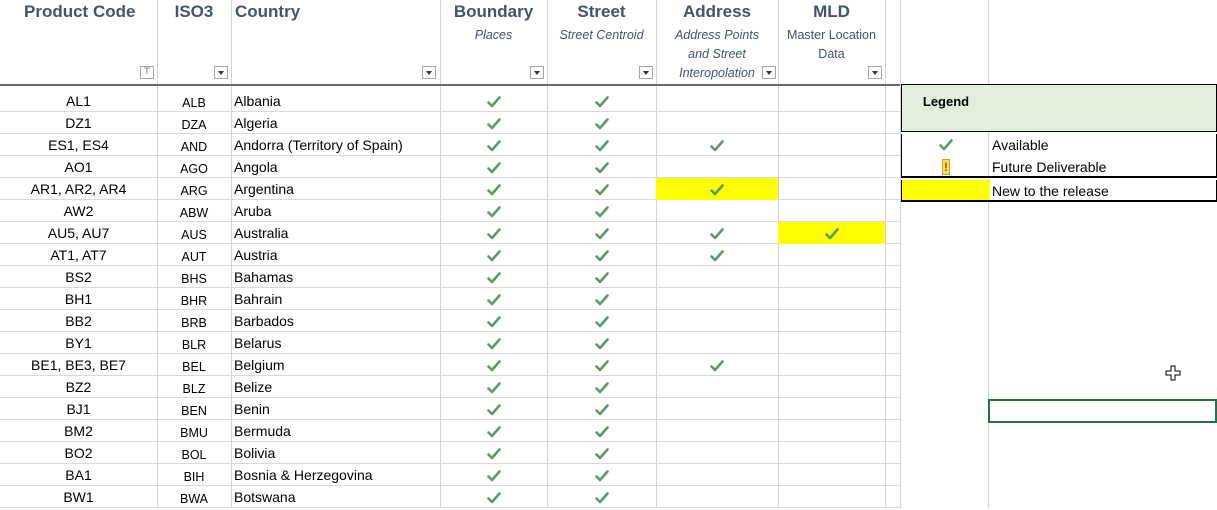 The image size is (1217, 510). Describe the element at coordinates (78, 189) in the screenshot. I see `product-code-cell: AR1, AR2, AR4` at that location.